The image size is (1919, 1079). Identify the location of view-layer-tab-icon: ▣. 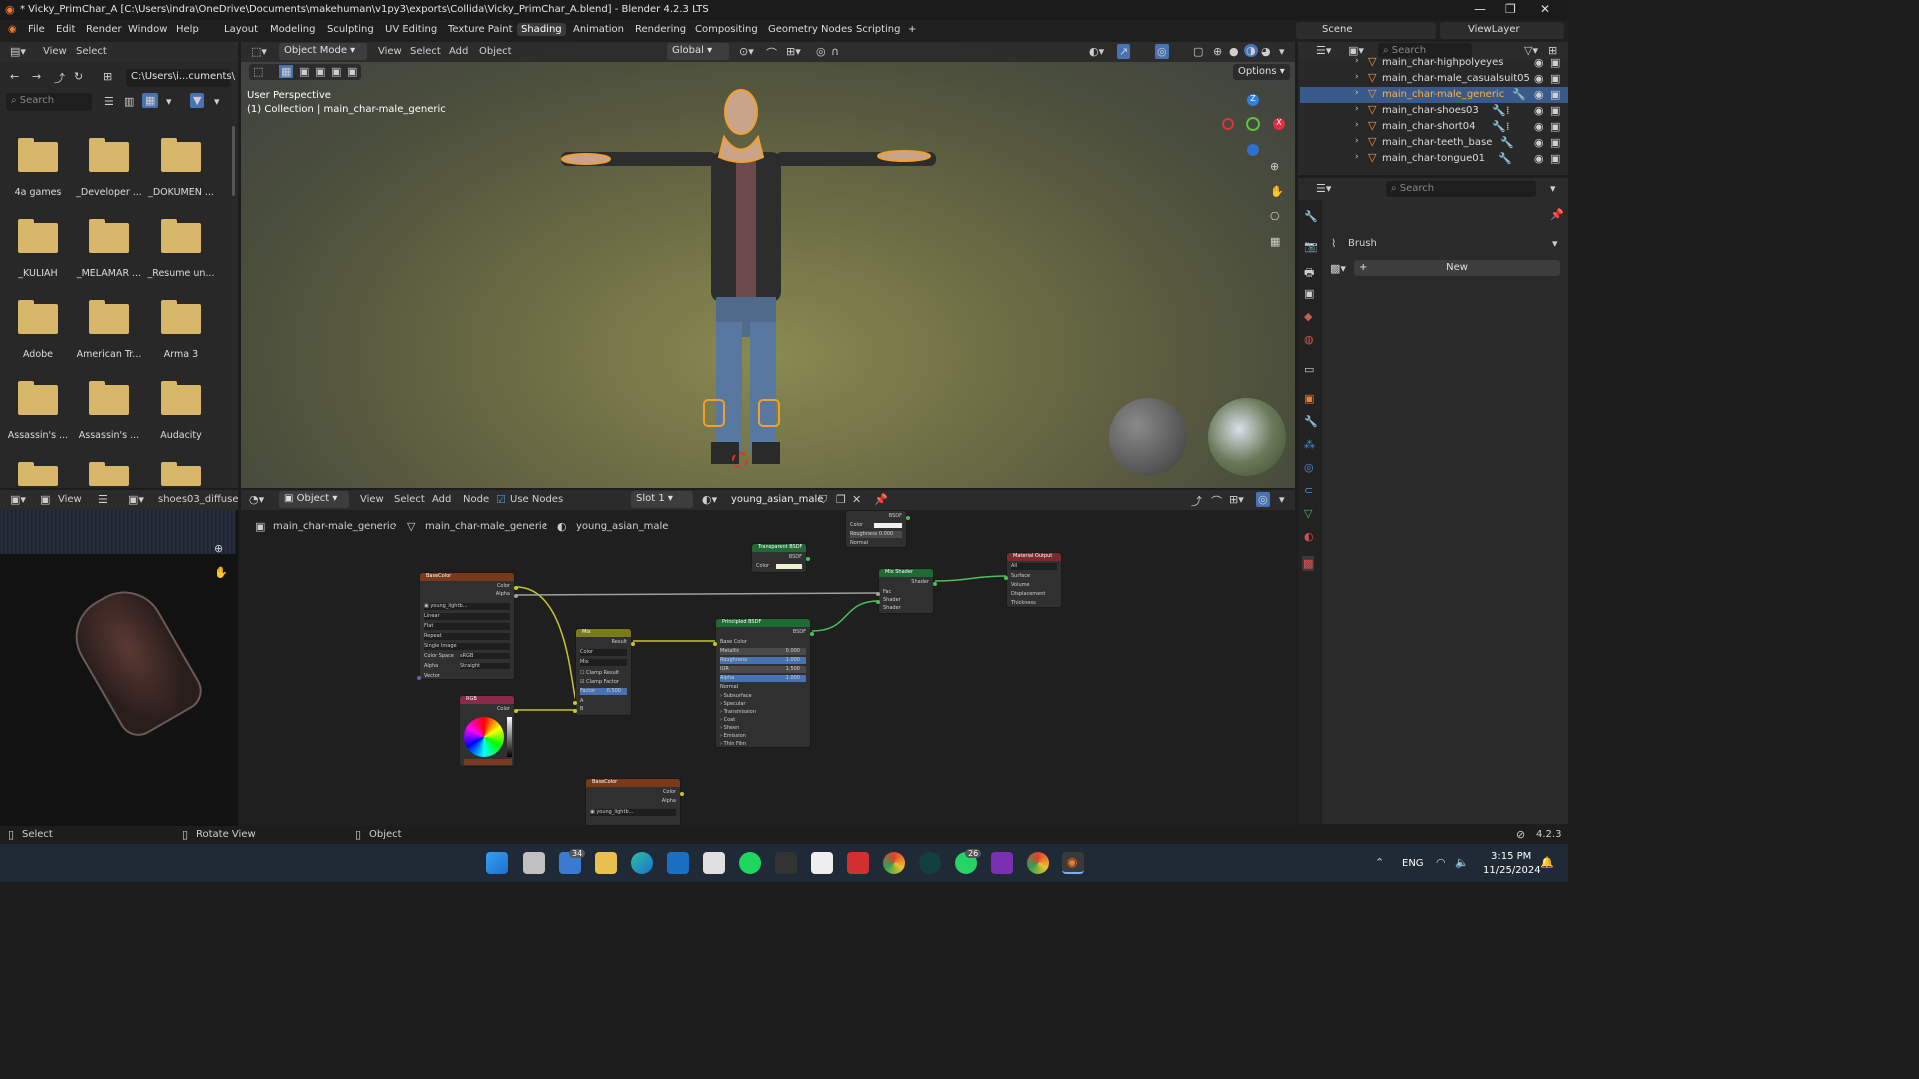
(1309, 293).